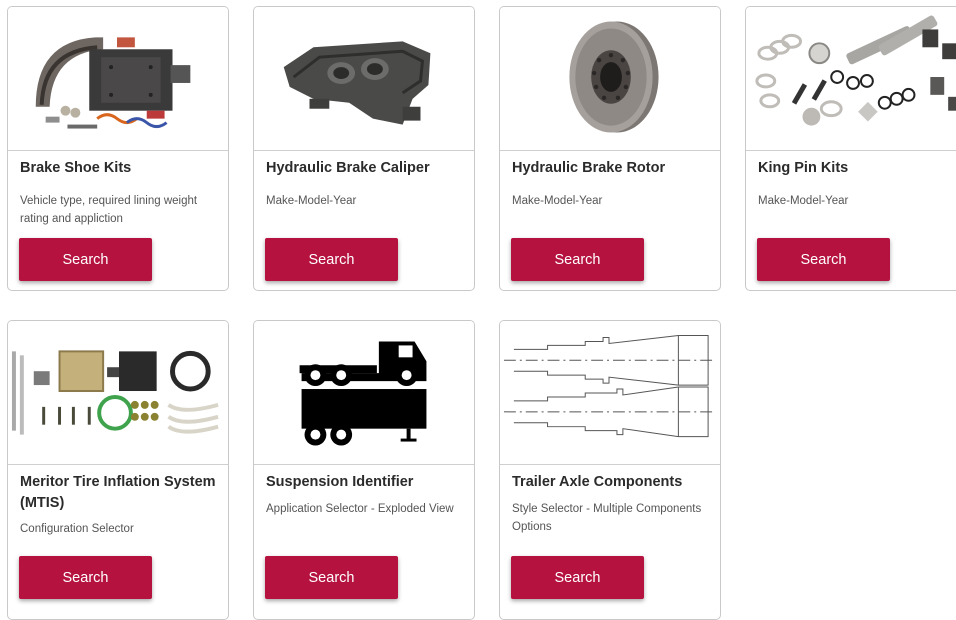 This screenshot has width=956, height=620. Describe the element at coordinates (118, 79) in the screenshot. I see `brake-shoe-kit-image` at that location.